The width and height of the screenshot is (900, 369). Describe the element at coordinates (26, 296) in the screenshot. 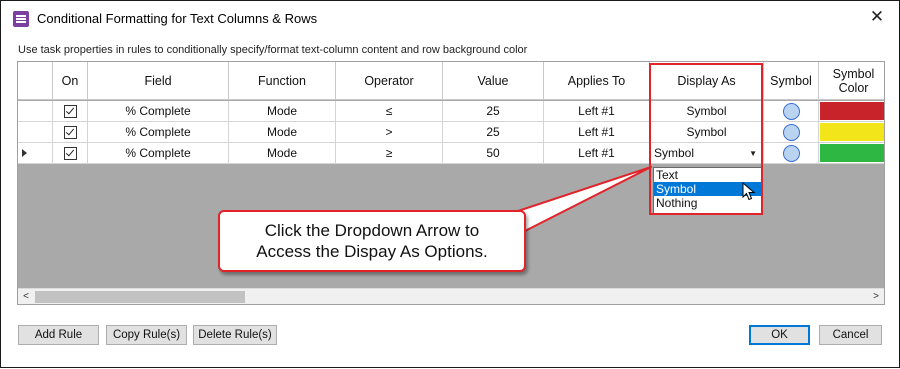

I see `scroll-left-icon: <` at that location.